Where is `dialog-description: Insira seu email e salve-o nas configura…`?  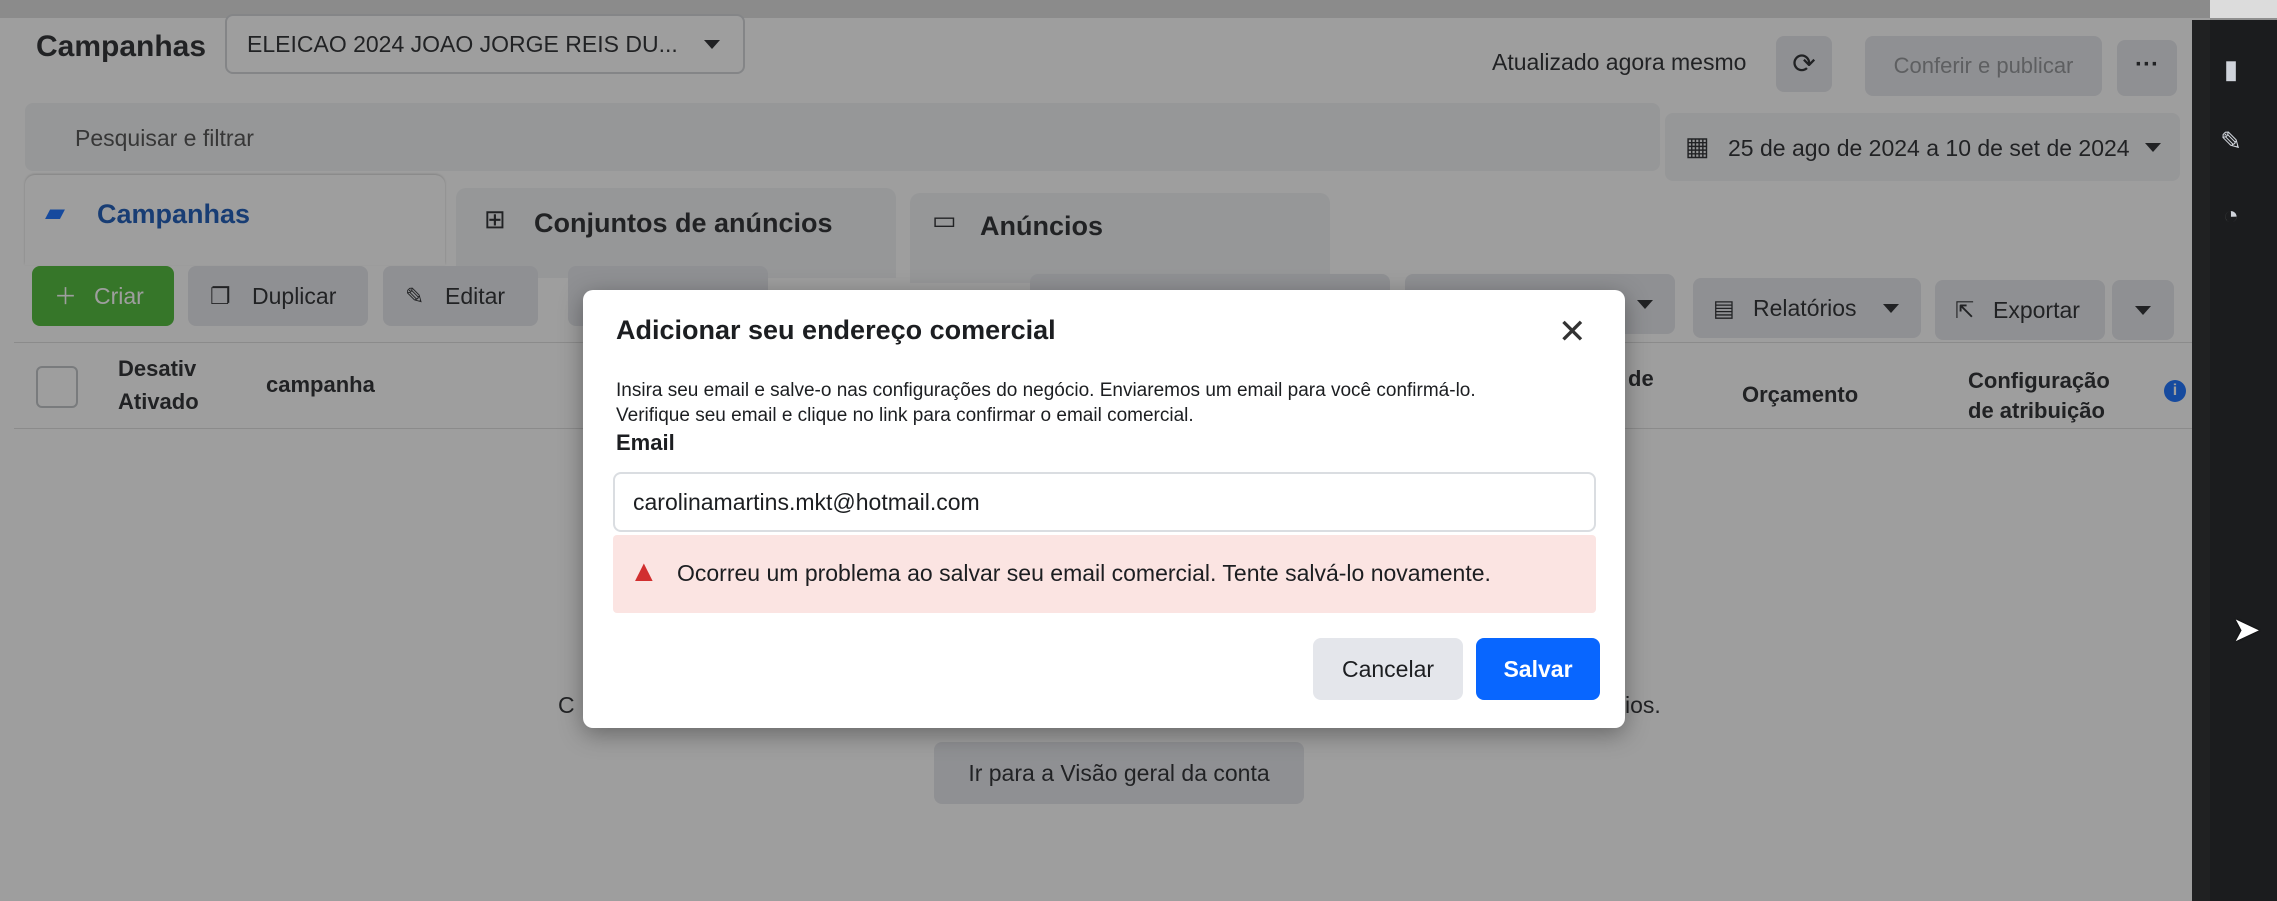
dialog-description: Insira seu email e salve-o nas configura… is located at coordinates (1096, 403).